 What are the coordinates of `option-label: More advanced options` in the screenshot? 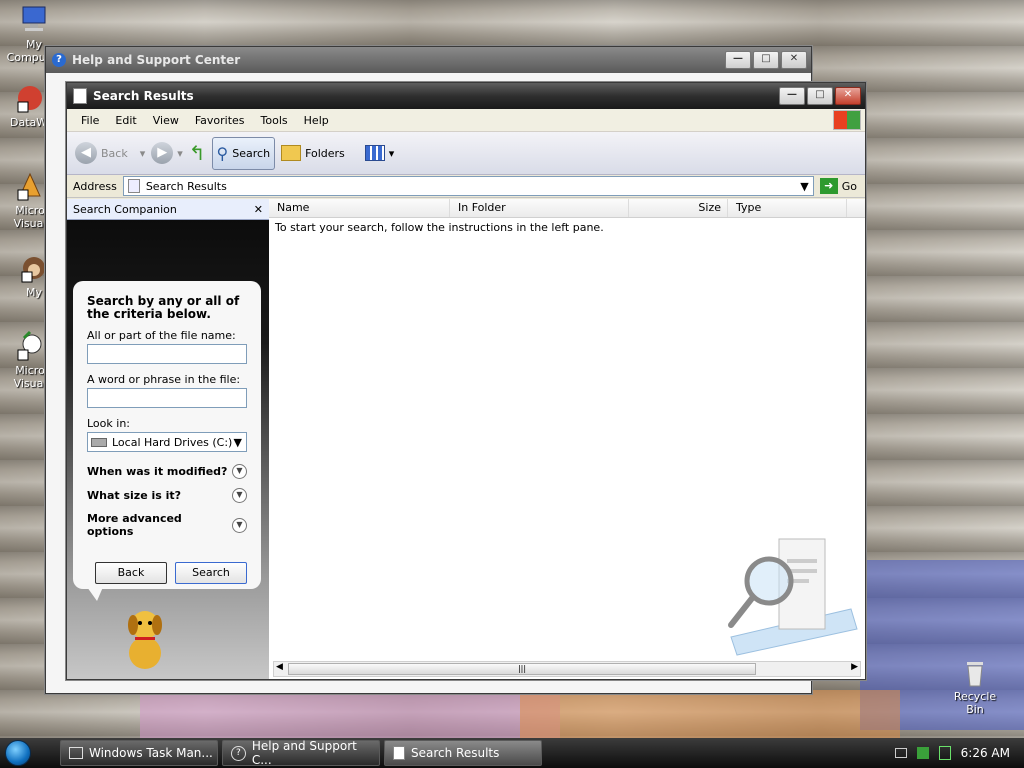 It's located at (134, 525).